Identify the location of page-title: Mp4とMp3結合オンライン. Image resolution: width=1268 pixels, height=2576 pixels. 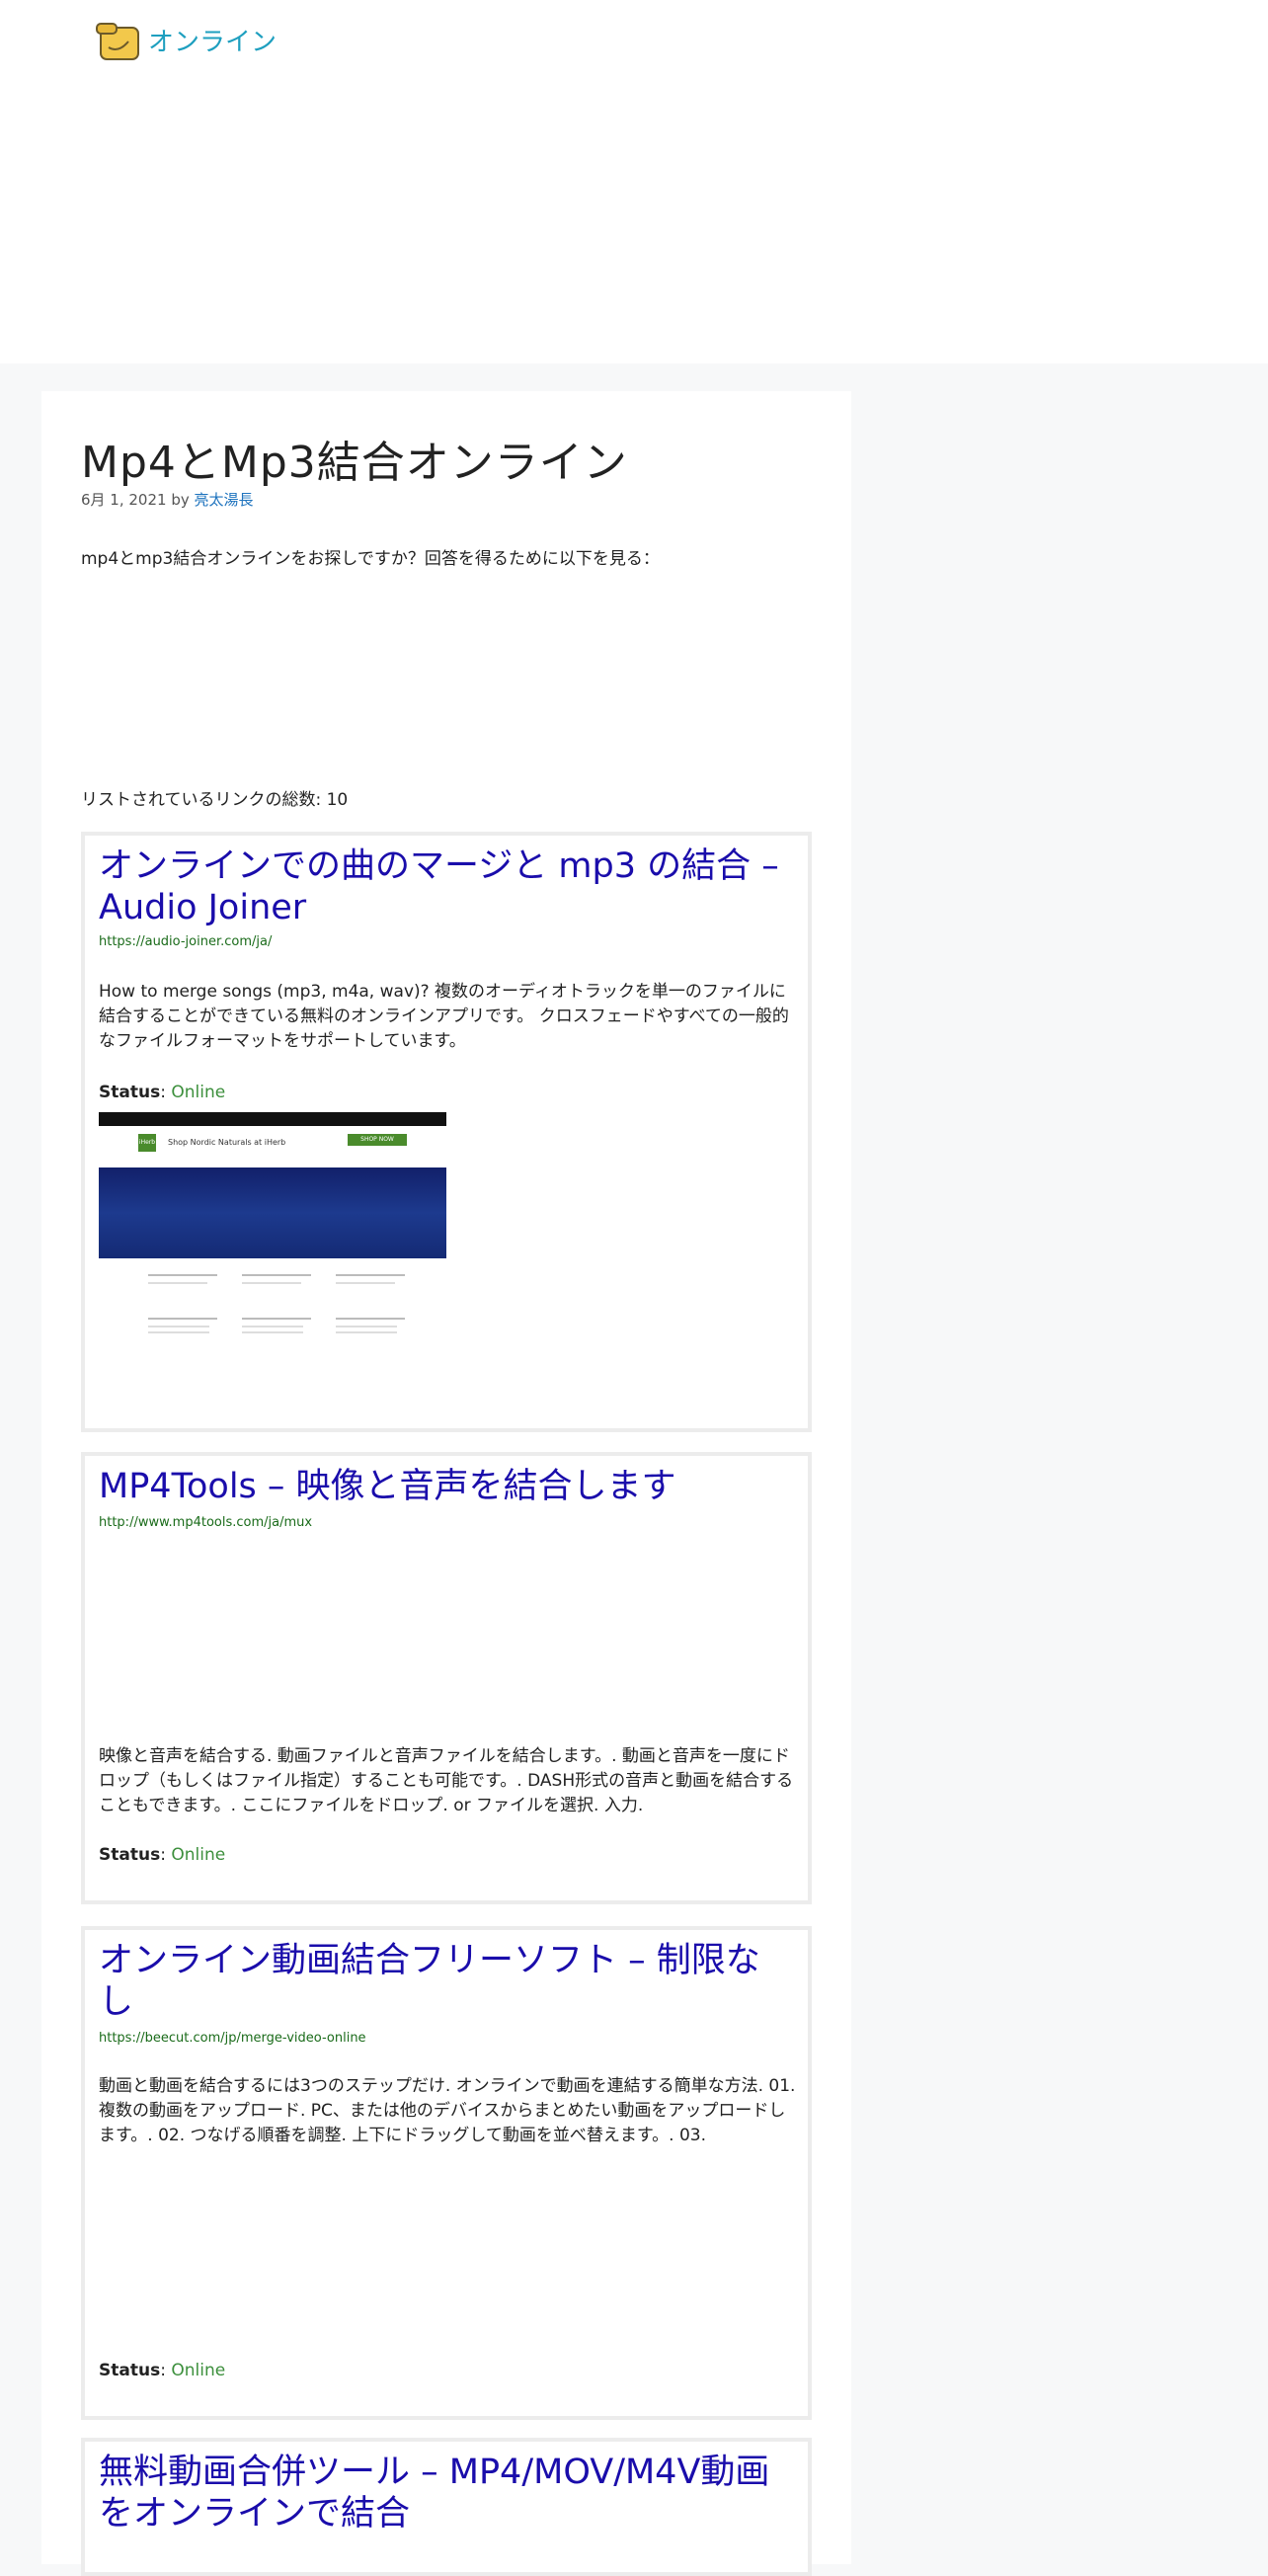
(354, 463).